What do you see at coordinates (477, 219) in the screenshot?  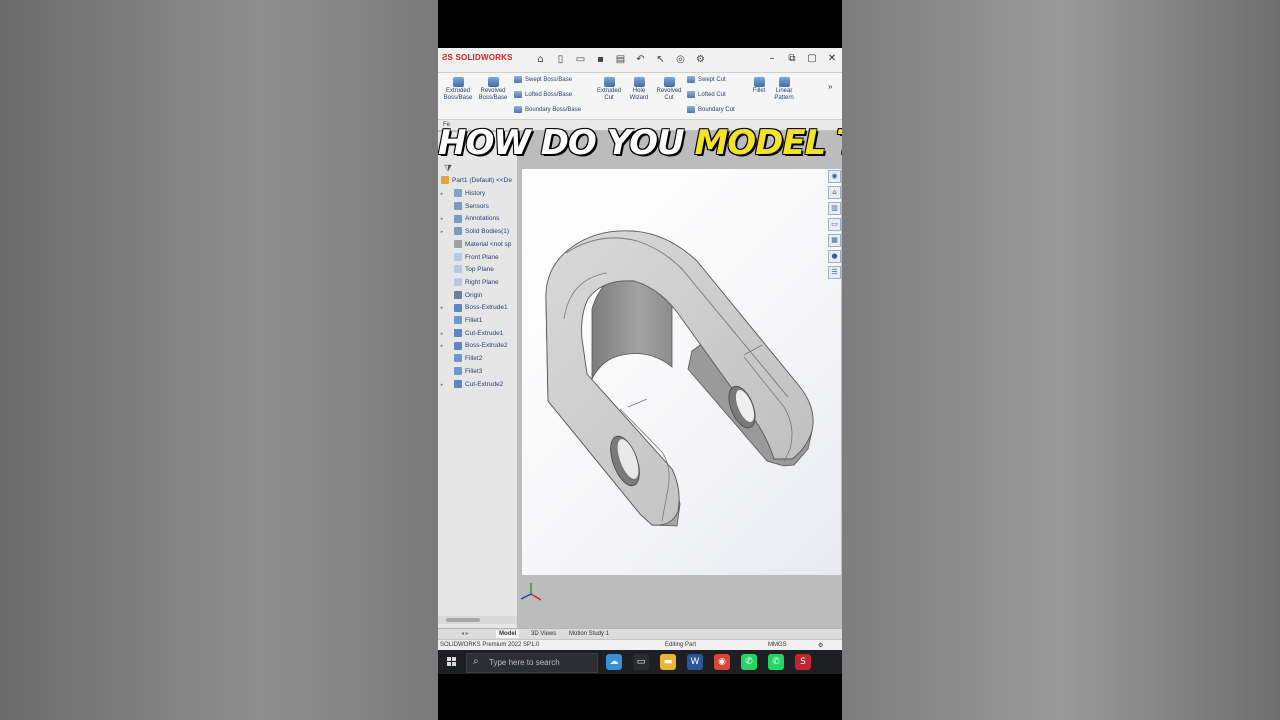 I see `tree-item: ▸ Annotations` at bounding box center [477, 219].